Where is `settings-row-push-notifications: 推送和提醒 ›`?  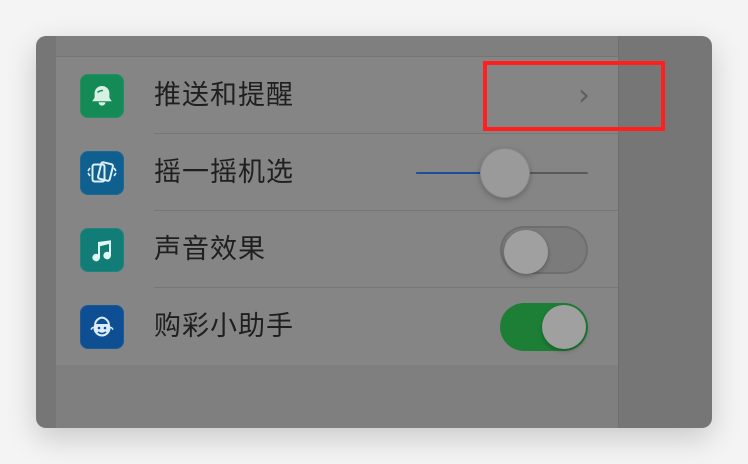 settings-row-push-notifications: 推送和提醒 › is located at coordinates (337, 95).